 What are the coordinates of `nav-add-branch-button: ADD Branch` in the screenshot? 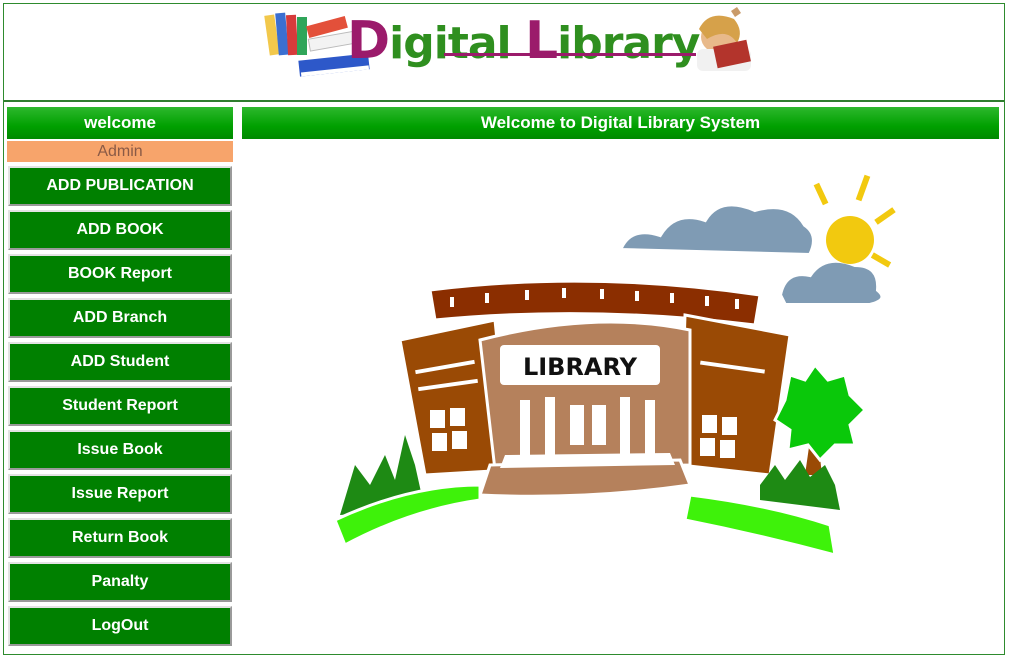 It's located at (120, 318).